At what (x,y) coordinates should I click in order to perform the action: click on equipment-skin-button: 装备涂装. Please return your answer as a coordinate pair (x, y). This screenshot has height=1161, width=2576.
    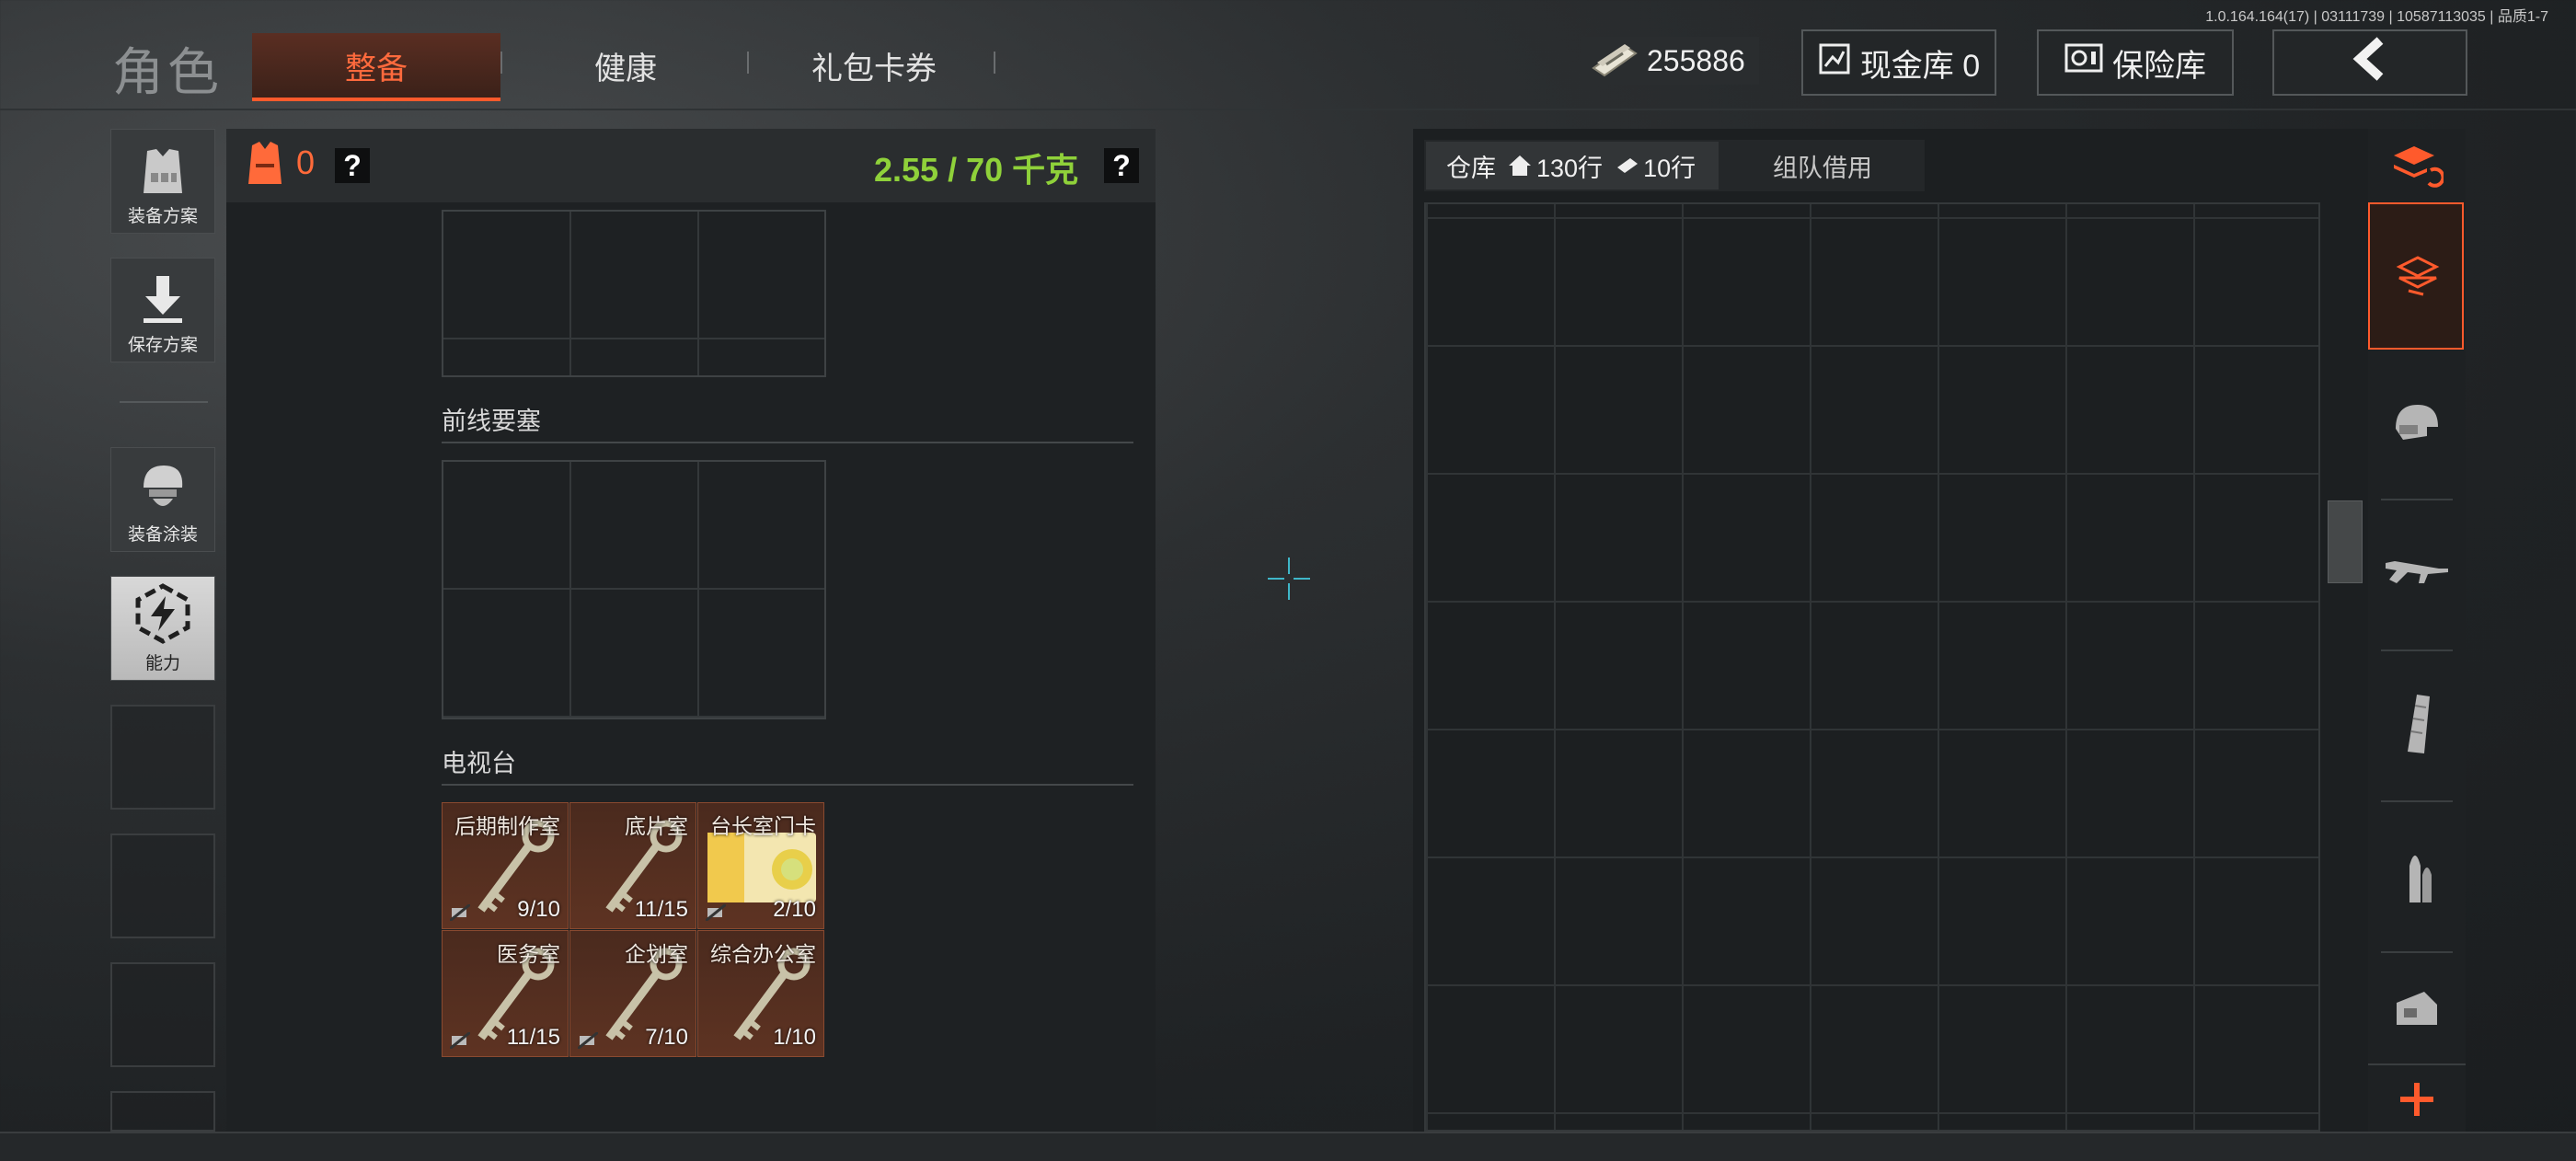
    Looking at the image, I should click on (162, 500).